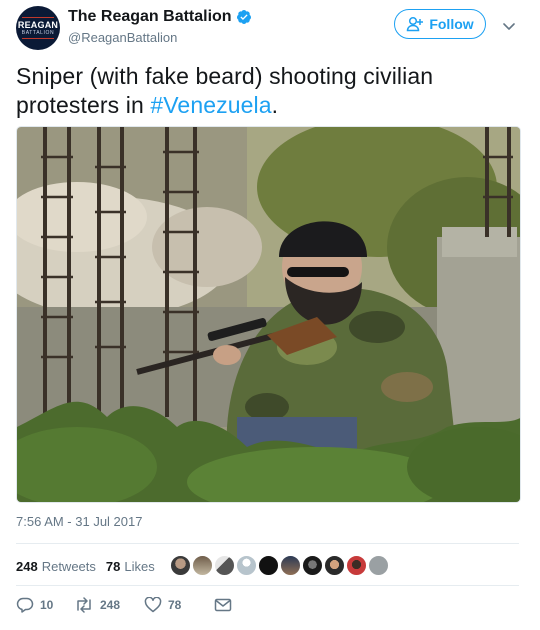 This screenshot has height=630, width=540. I want to click on tweet-timestamp: 7:56 AM - 31 Jul 2017, so click(79, 521).